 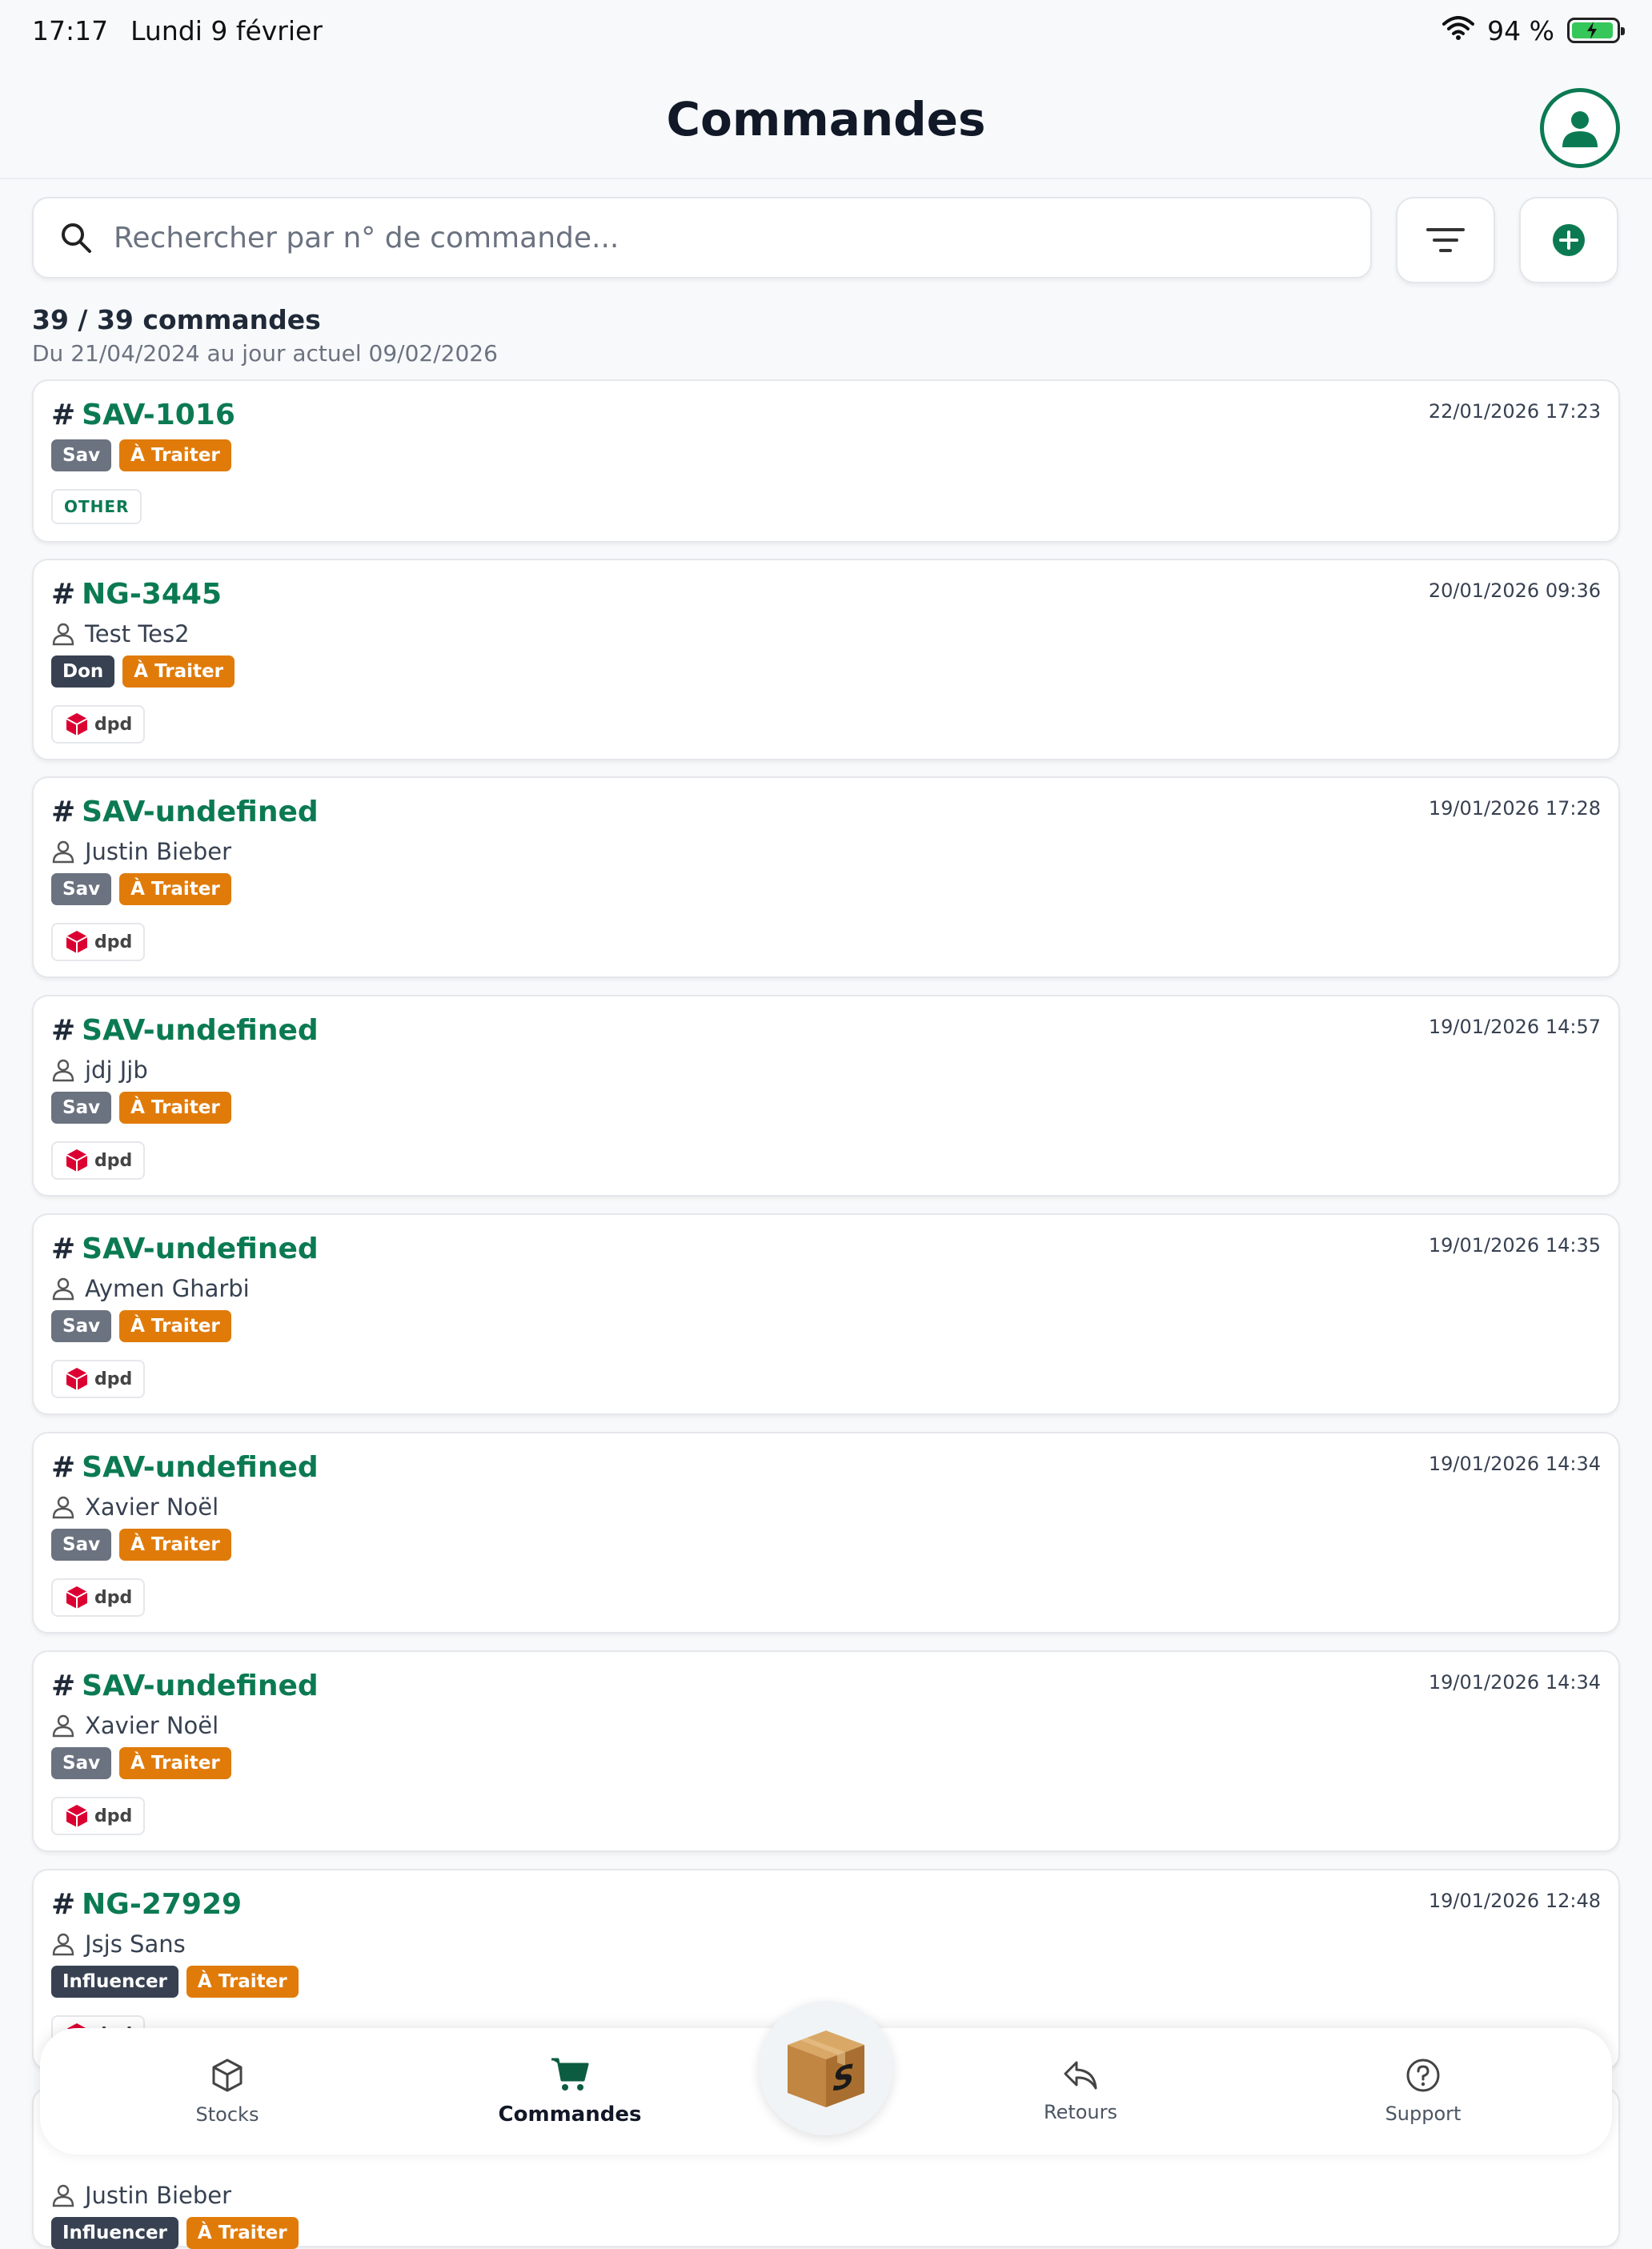 I want to click on nav-stocks-label: Stocks, so click(x=227, y=2114).